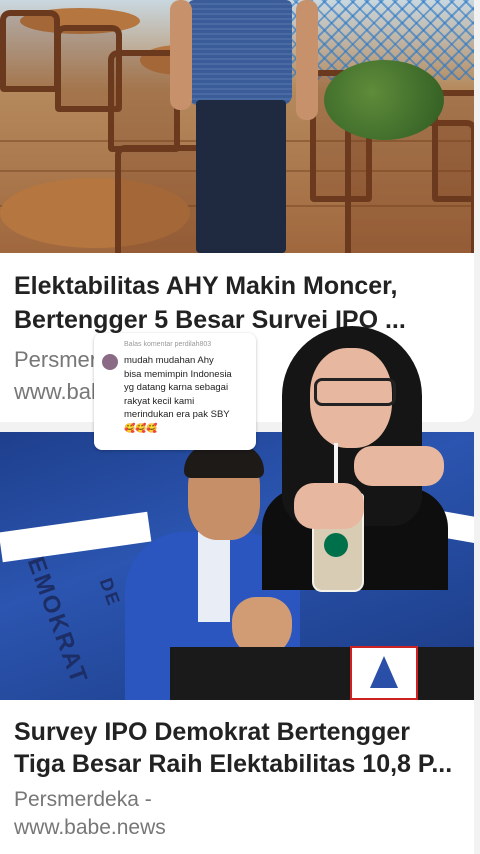 The height and width of the screenshot is (854, 480). Describe the element at coordinates (212, 732) in the screenshot. I see `article-title-line1: Survey IPO Demokrat Bertengger` at that location.